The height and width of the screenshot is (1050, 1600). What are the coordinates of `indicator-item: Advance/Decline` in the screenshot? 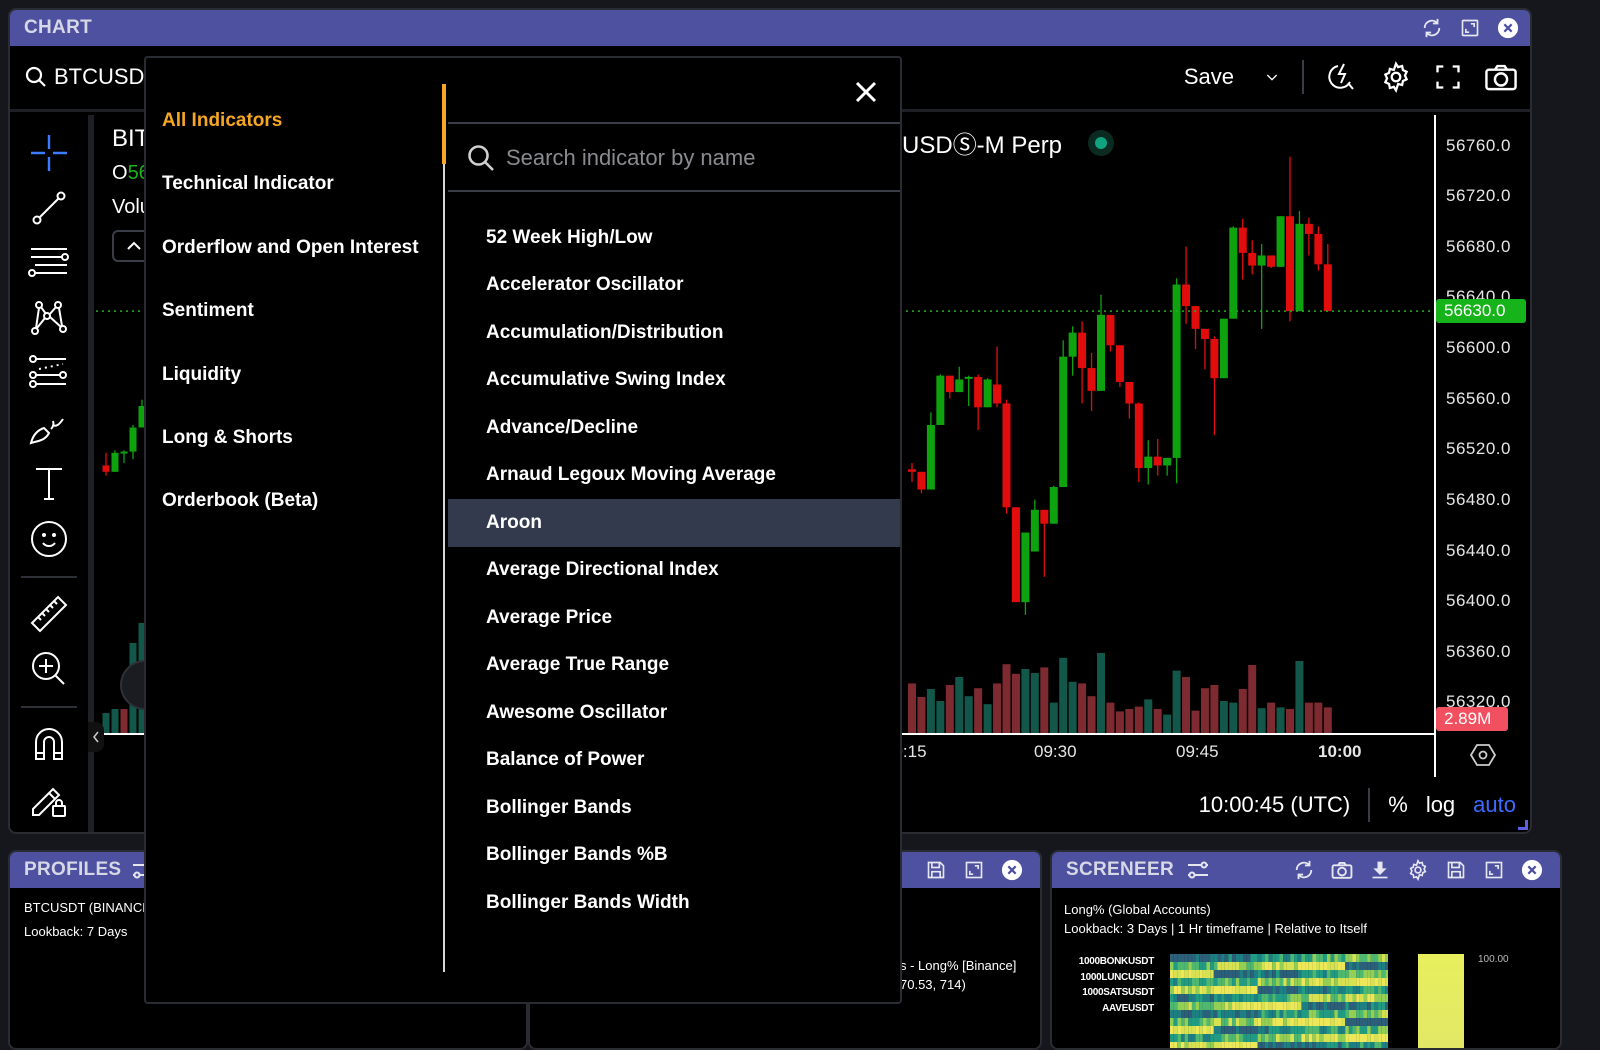 It's located at (674, 428).